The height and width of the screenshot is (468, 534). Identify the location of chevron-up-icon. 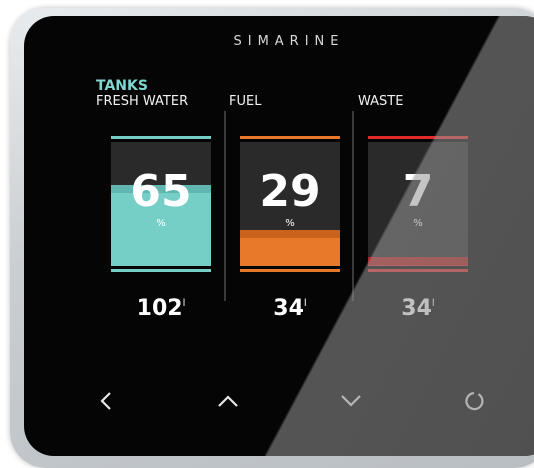
(228, 401).